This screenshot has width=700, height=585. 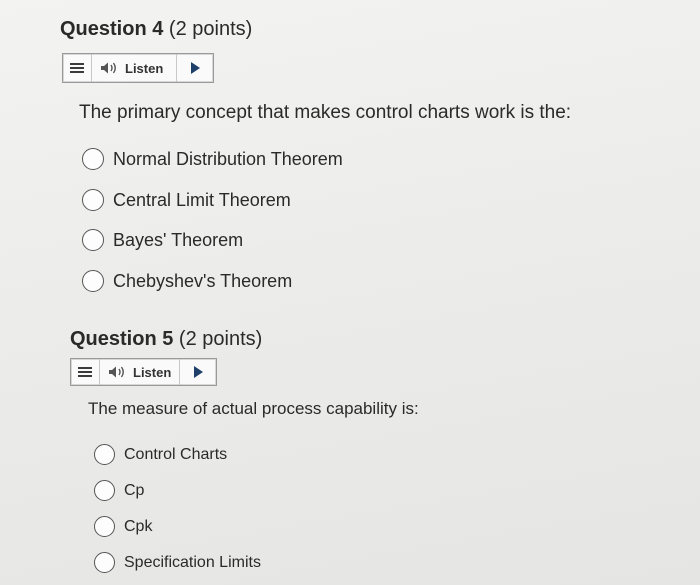 I want to click on answer-option: Bayes' Theorem, so click(x=162, y=240).